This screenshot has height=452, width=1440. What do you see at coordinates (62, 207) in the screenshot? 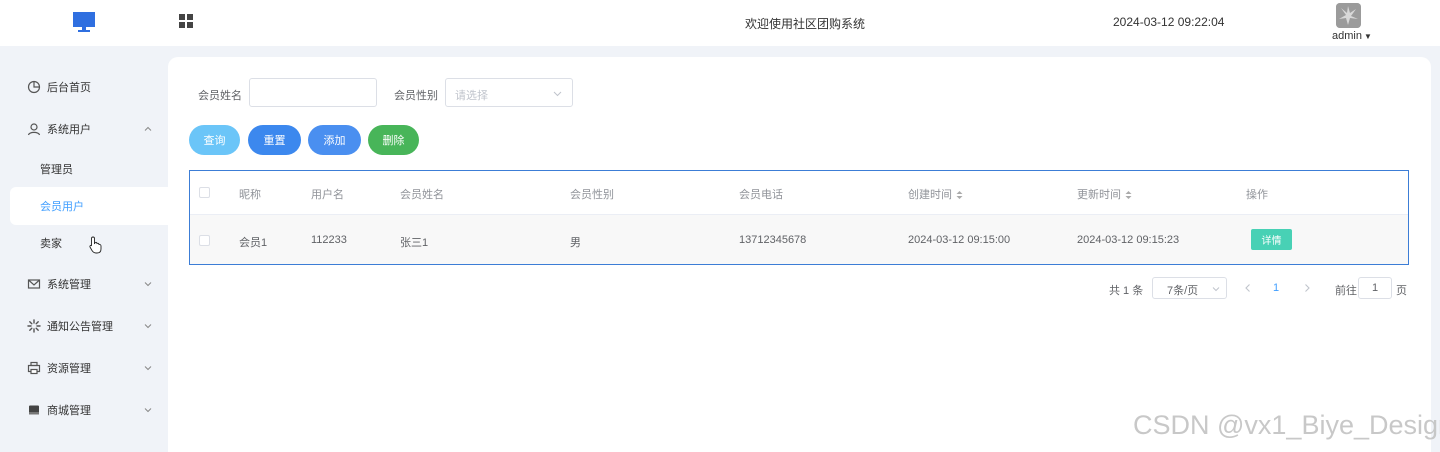
I see `sidebar-subitem-label: 会员用户` at bounding box center [62, 207].